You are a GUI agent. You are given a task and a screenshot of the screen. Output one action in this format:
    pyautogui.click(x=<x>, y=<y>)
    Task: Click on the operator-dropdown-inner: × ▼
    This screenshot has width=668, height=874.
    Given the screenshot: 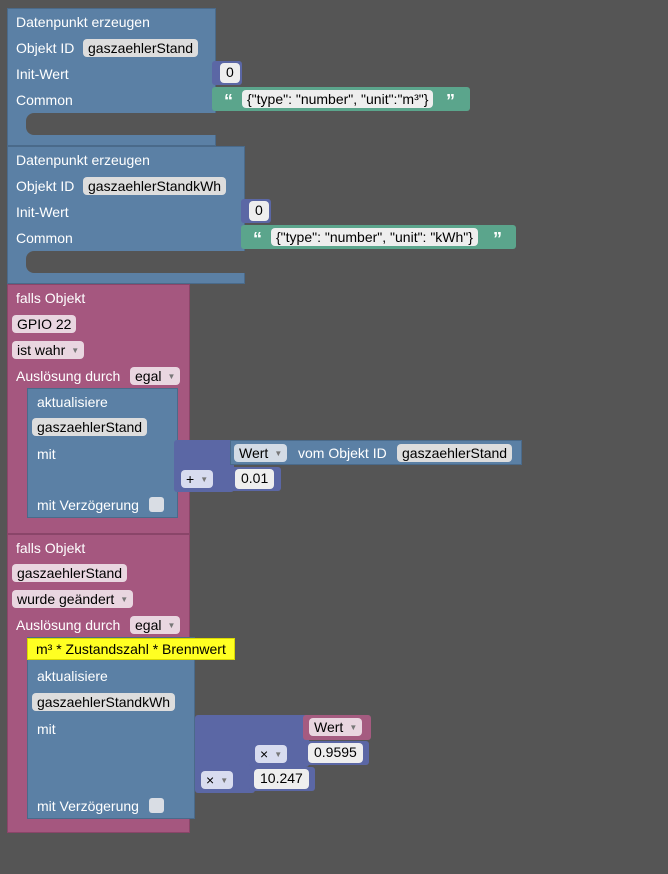 What is the action you would take?
    pyautogui.click(x=271, y=754)
    